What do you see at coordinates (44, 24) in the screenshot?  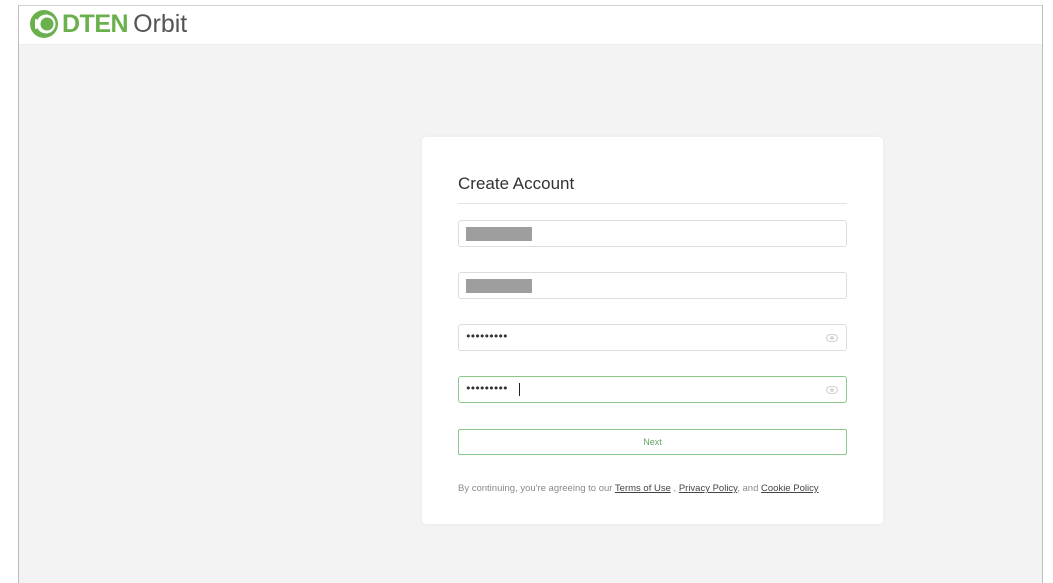 I see `dten-logo-icon` at bounding box center [44, 24].